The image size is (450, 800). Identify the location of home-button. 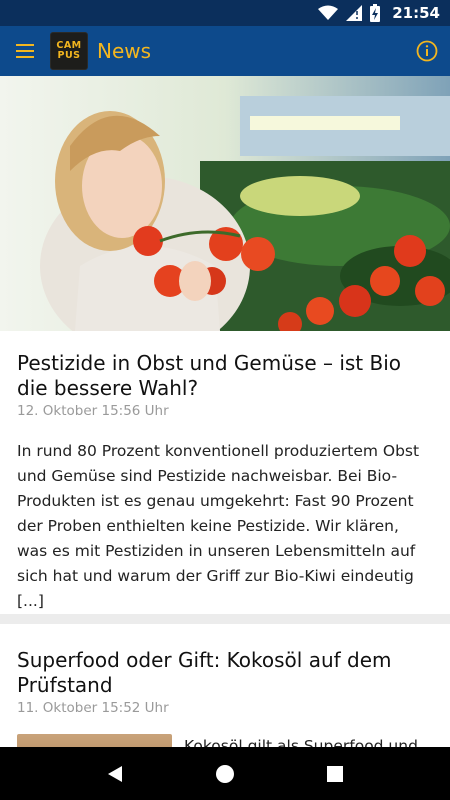
(225, 774).